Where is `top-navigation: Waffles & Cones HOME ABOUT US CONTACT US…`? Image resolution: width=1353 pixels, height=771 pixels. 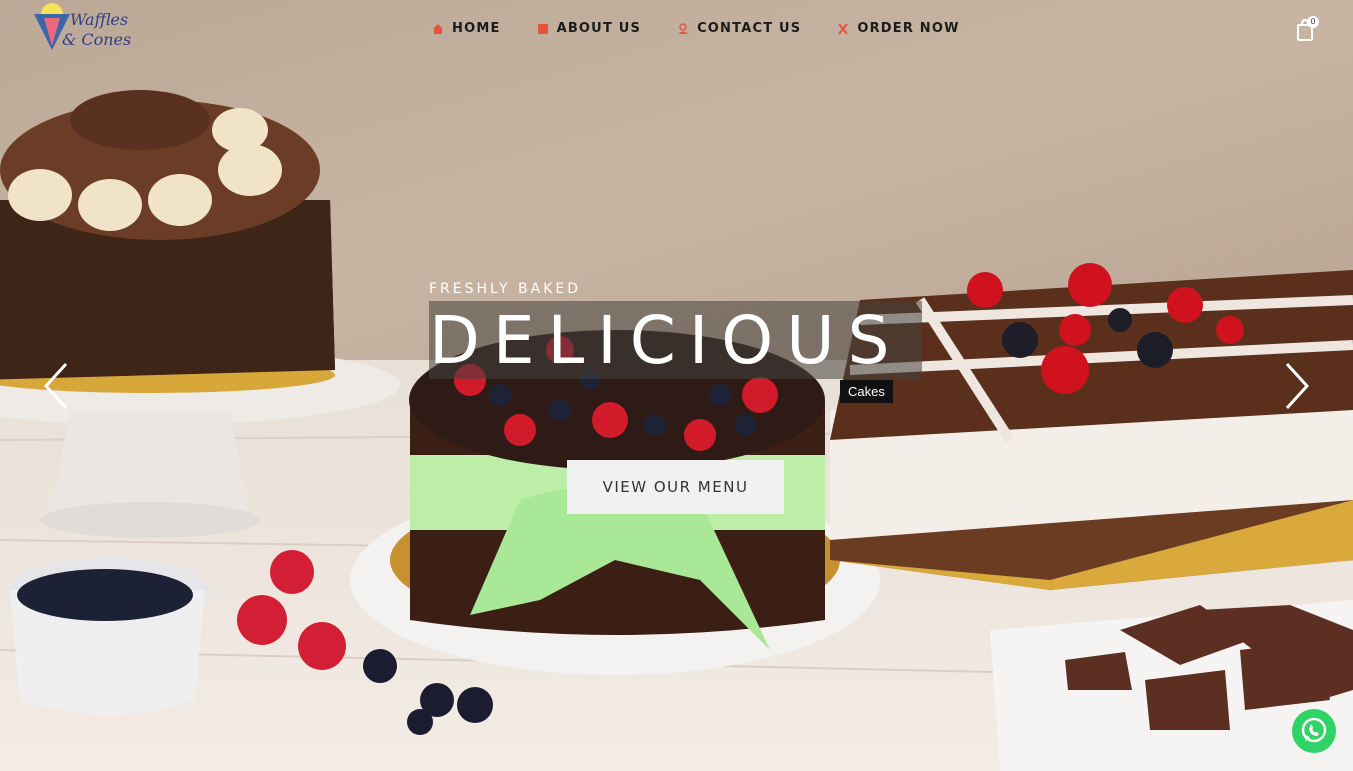
top-navigation: Waffles & Cones HOME ABOUT US CONTACT US… is located at coordinates (676, 31).